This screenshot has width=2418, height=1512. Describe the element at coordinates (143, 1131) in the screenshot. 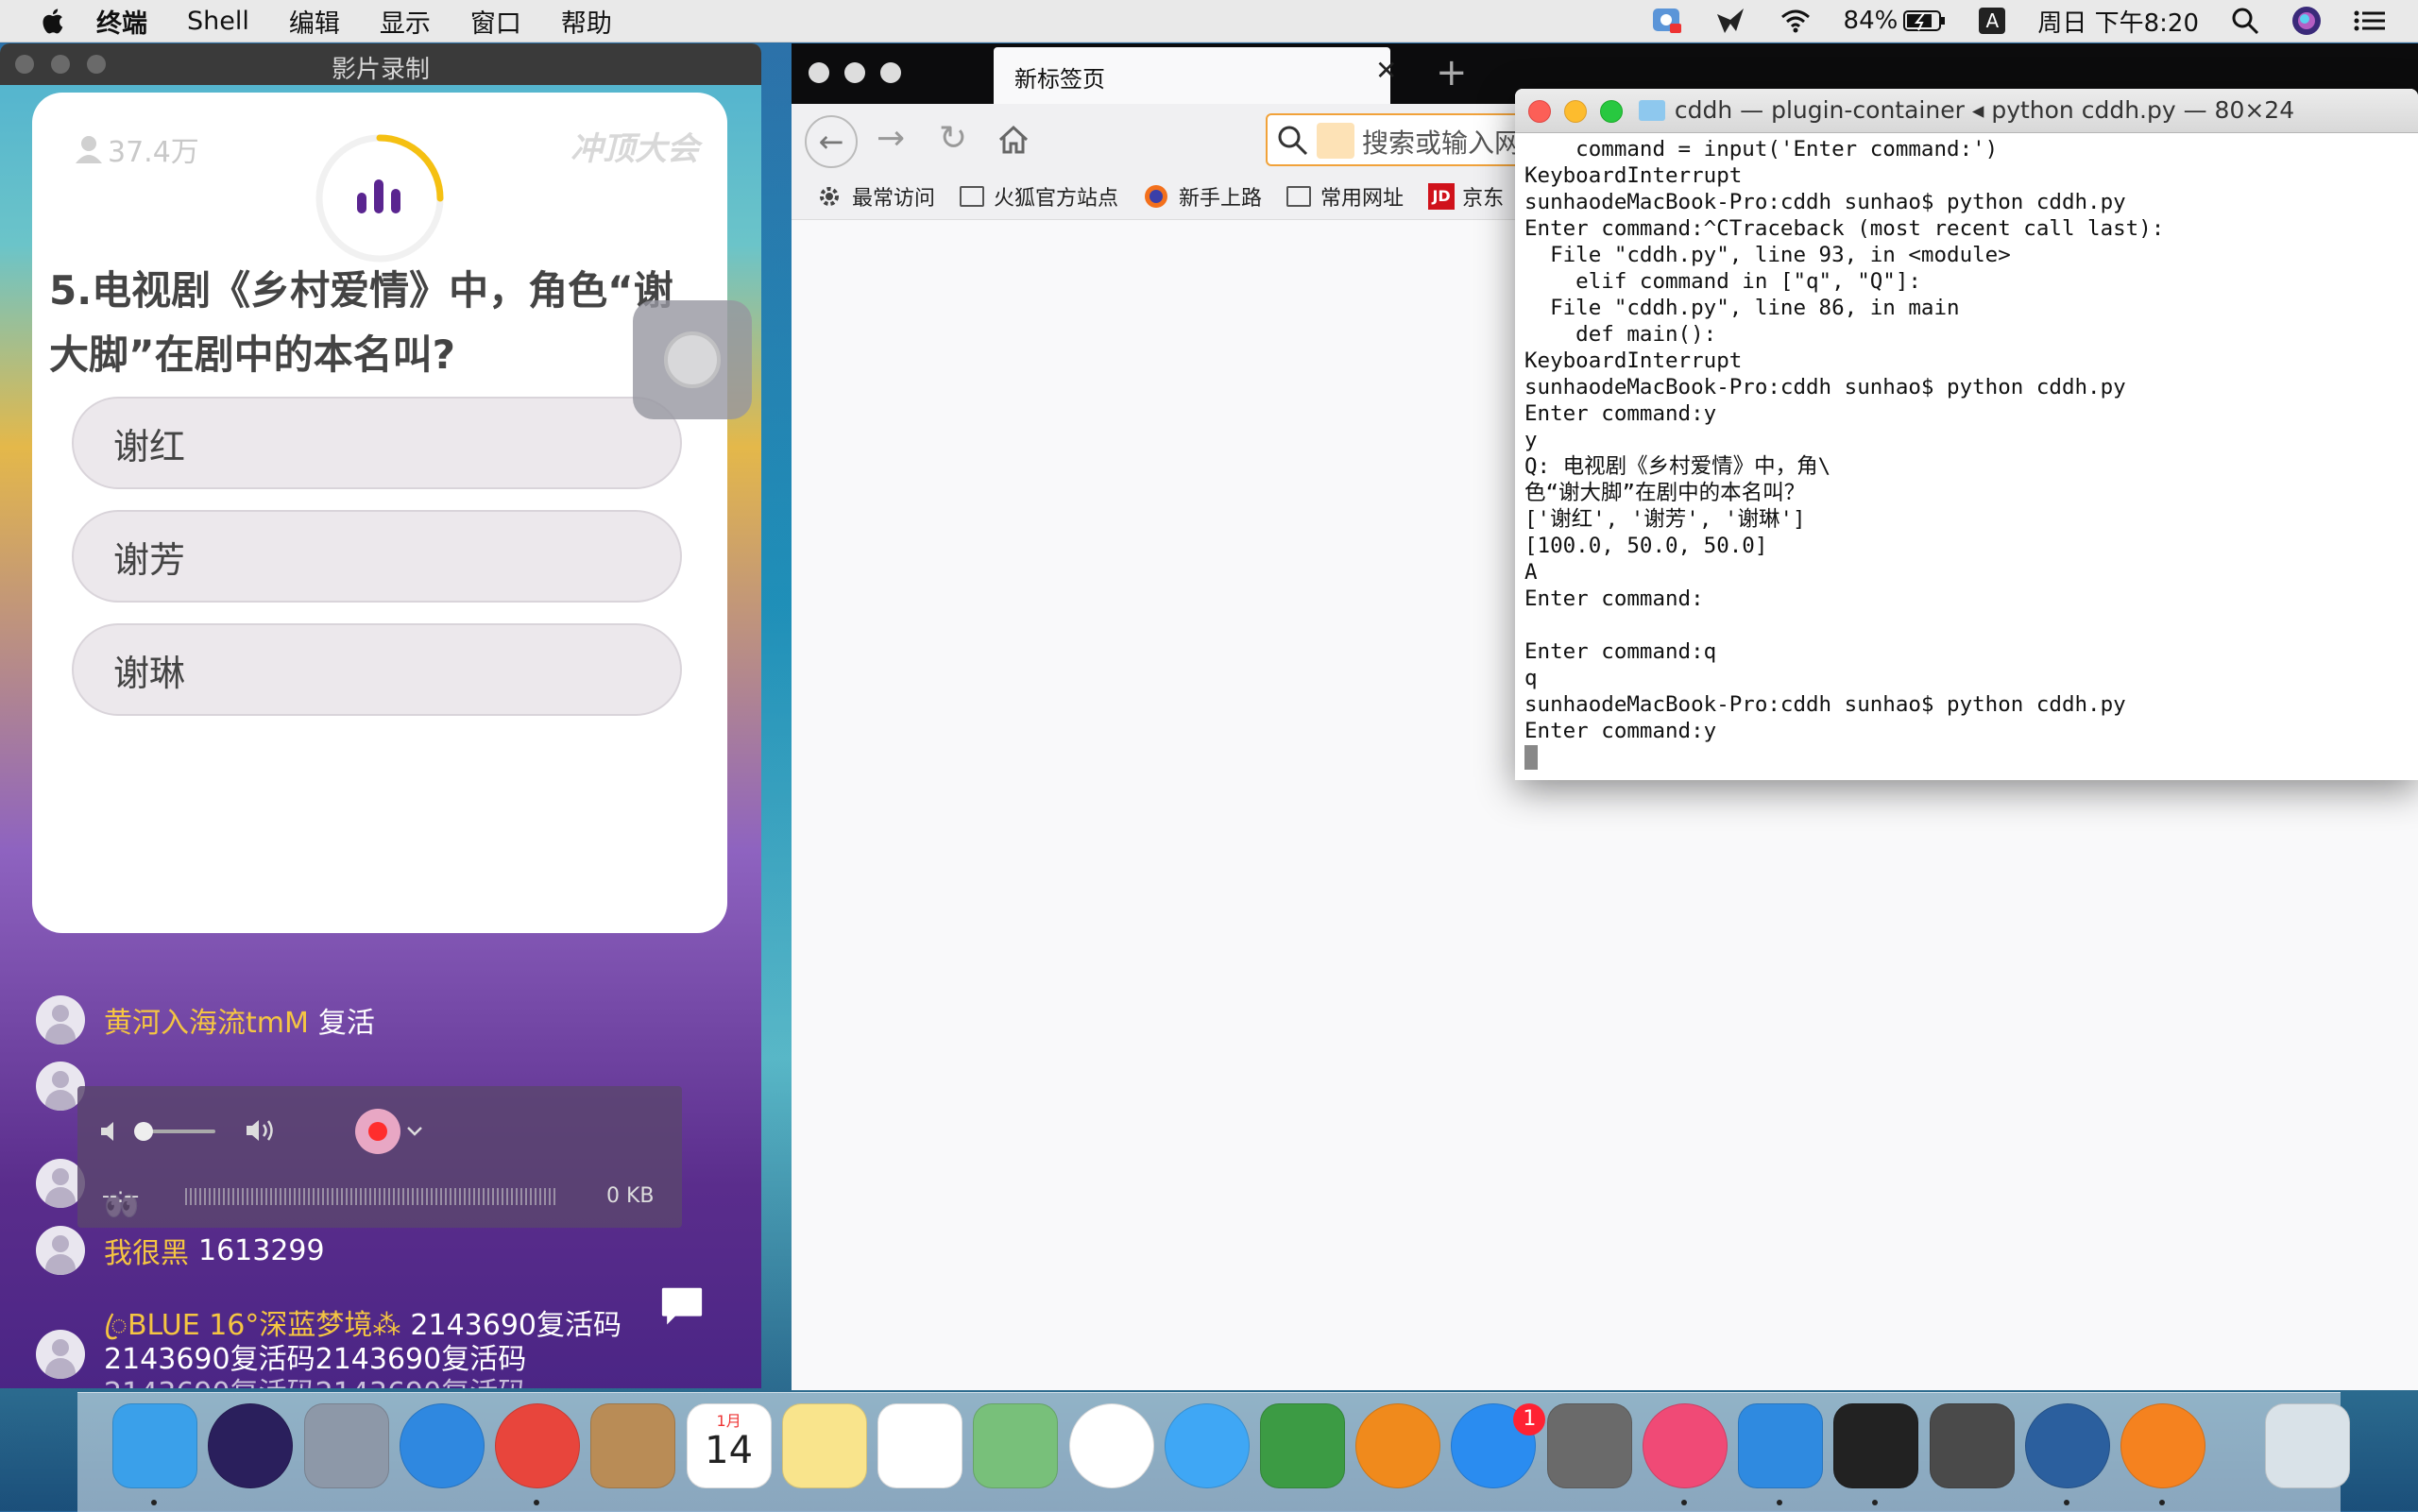

I see `volume-slider-knob` at that location.